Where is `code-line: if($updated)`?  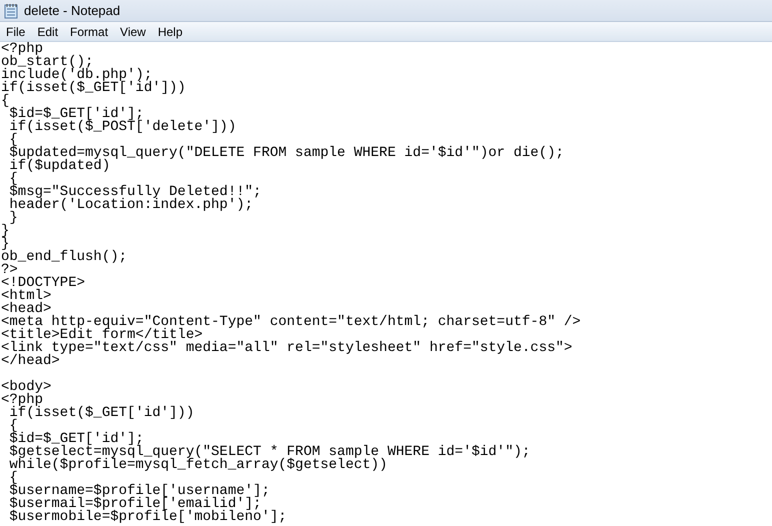
code-line: if($updated) is located at coordinates (59, 166).